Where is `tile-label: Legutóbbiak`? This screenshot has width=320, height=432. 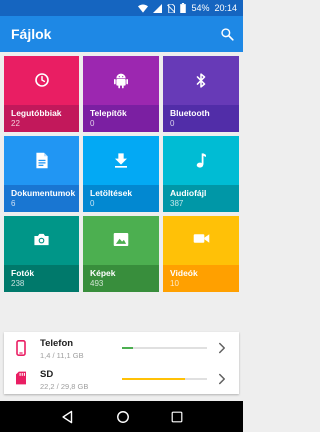 tile-label: Legutóbbiak is located at coordinates (36, 113).